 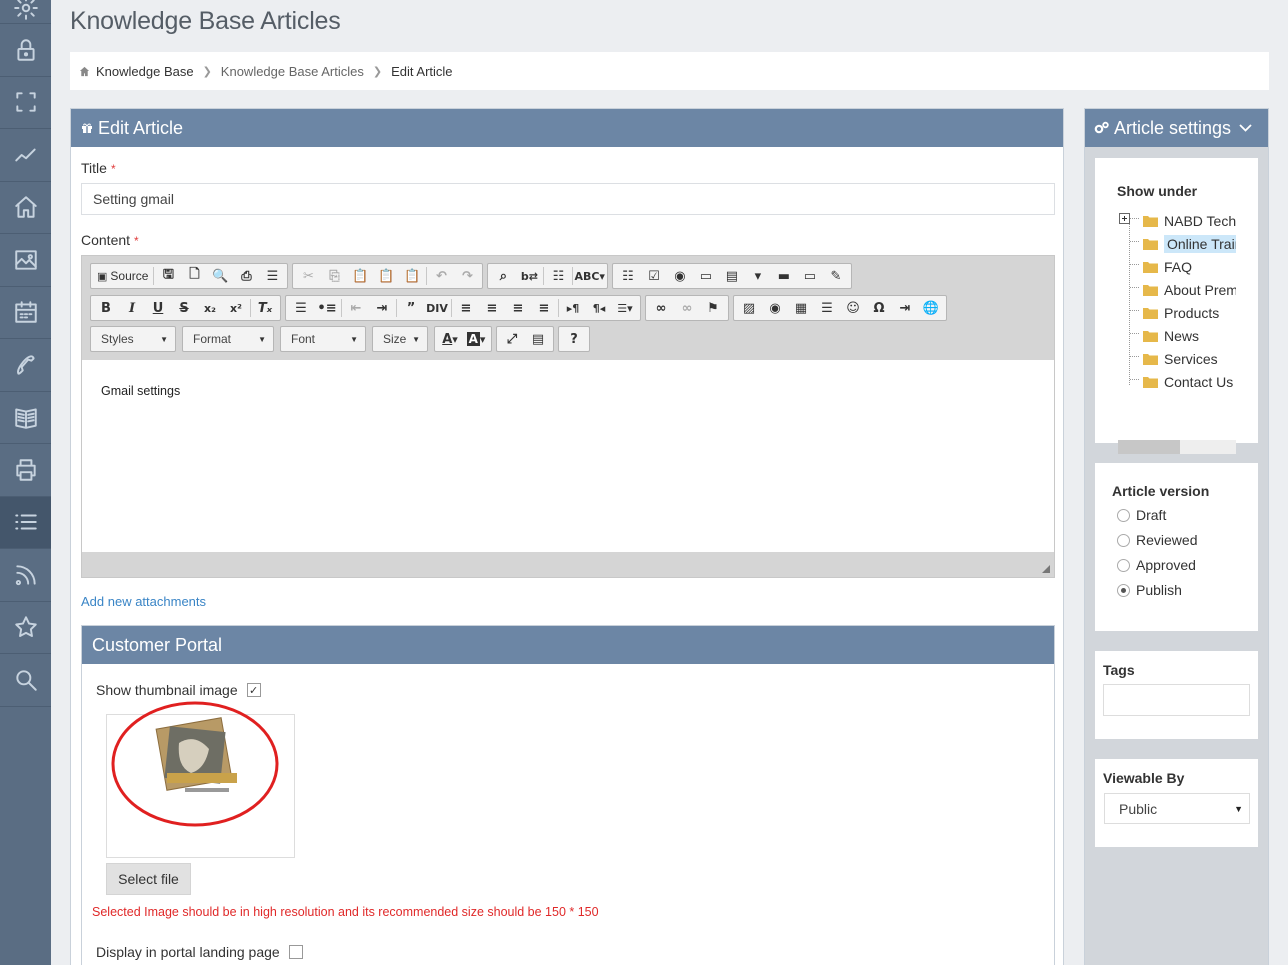 What do you see at coordinates (437, 308) in the screenshot?
I see `div-icon: DIV` at bounding box center [437, 308].